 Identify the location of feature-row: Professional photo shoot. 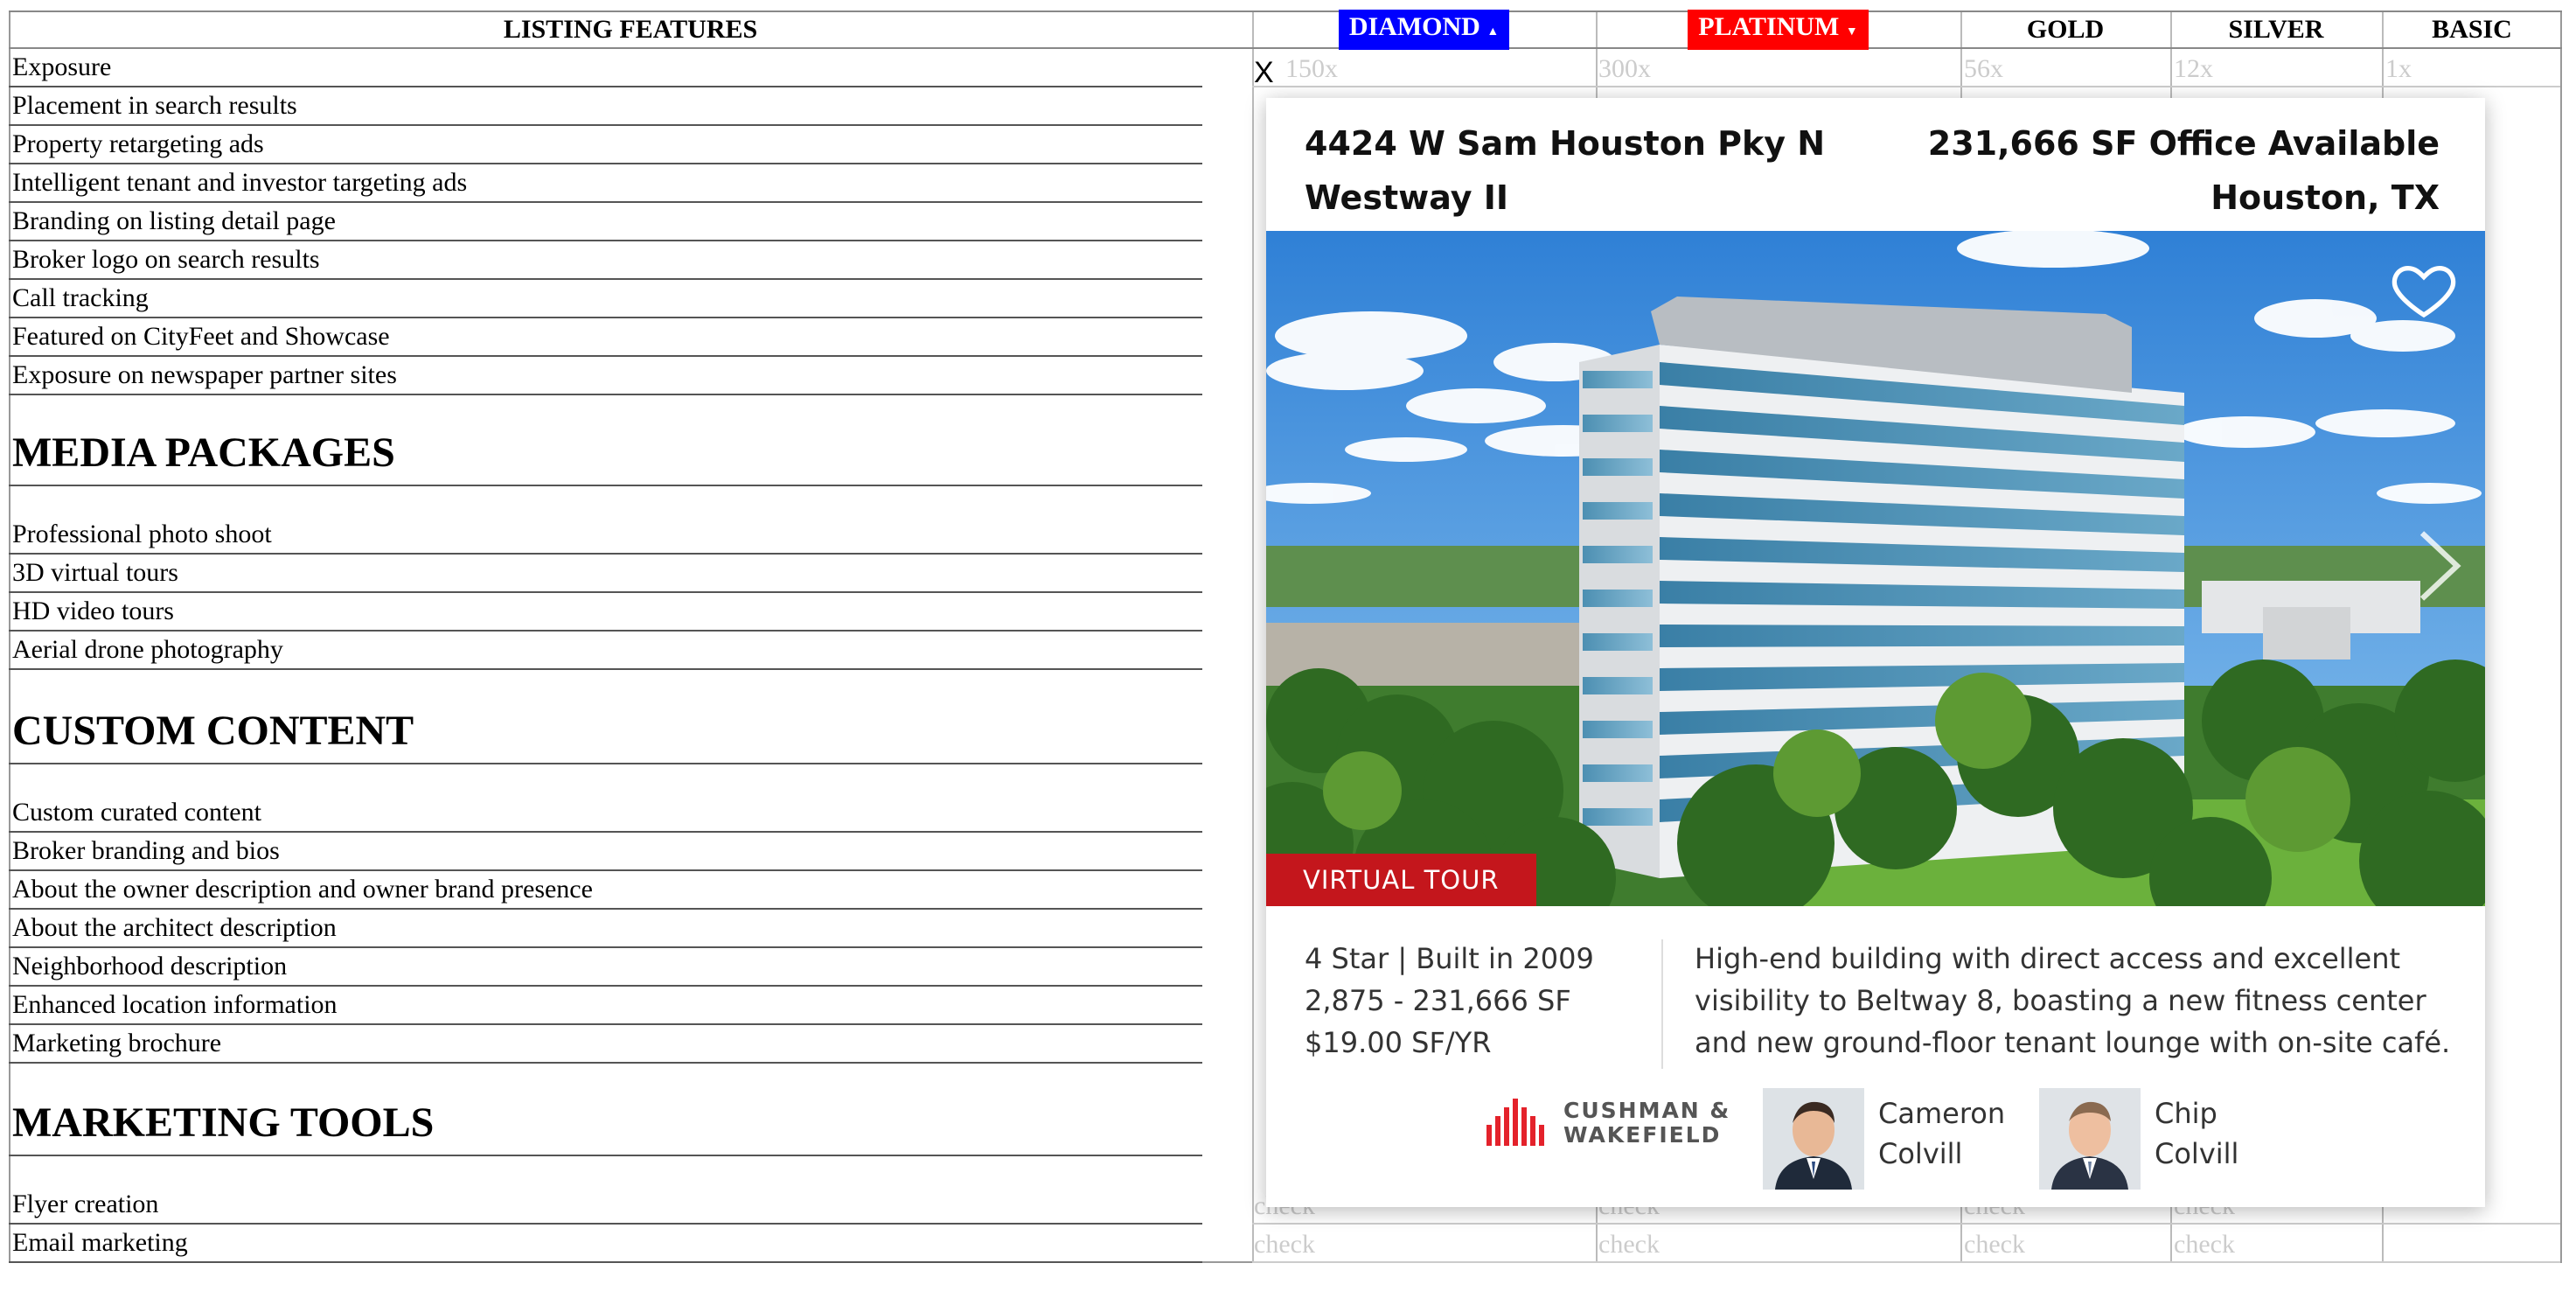
(605, 535).